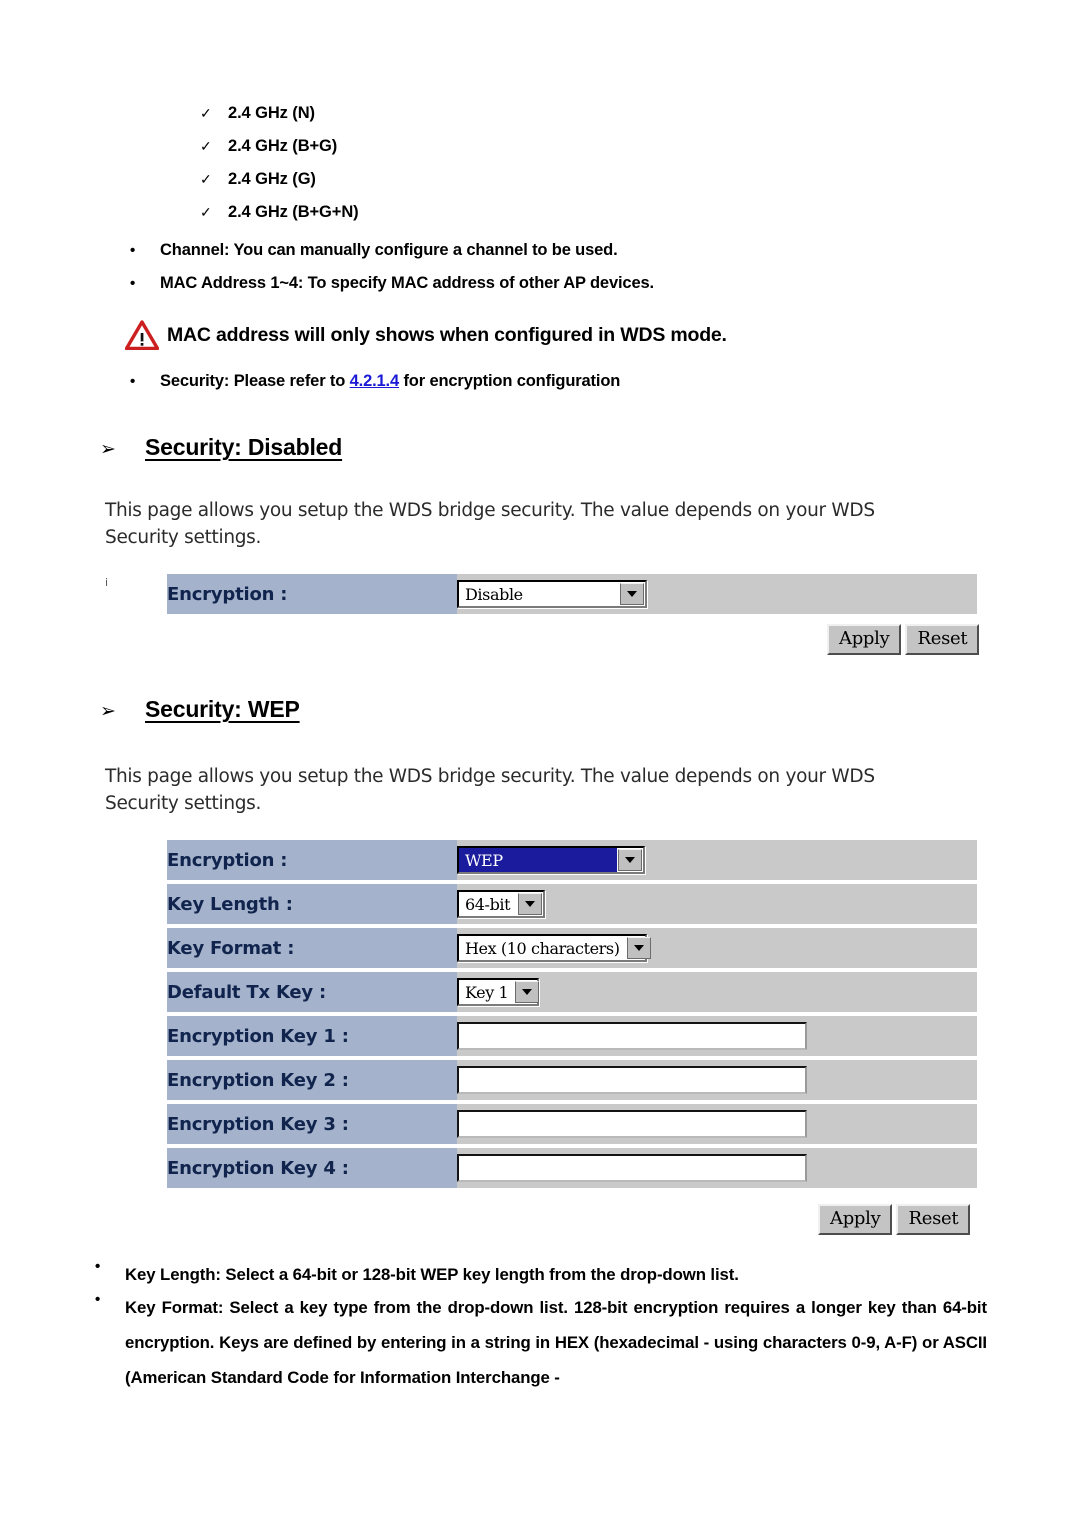 This screenshot has width=1080, height=1528. I want to click on scan-artifact: i, so click(107, 582).